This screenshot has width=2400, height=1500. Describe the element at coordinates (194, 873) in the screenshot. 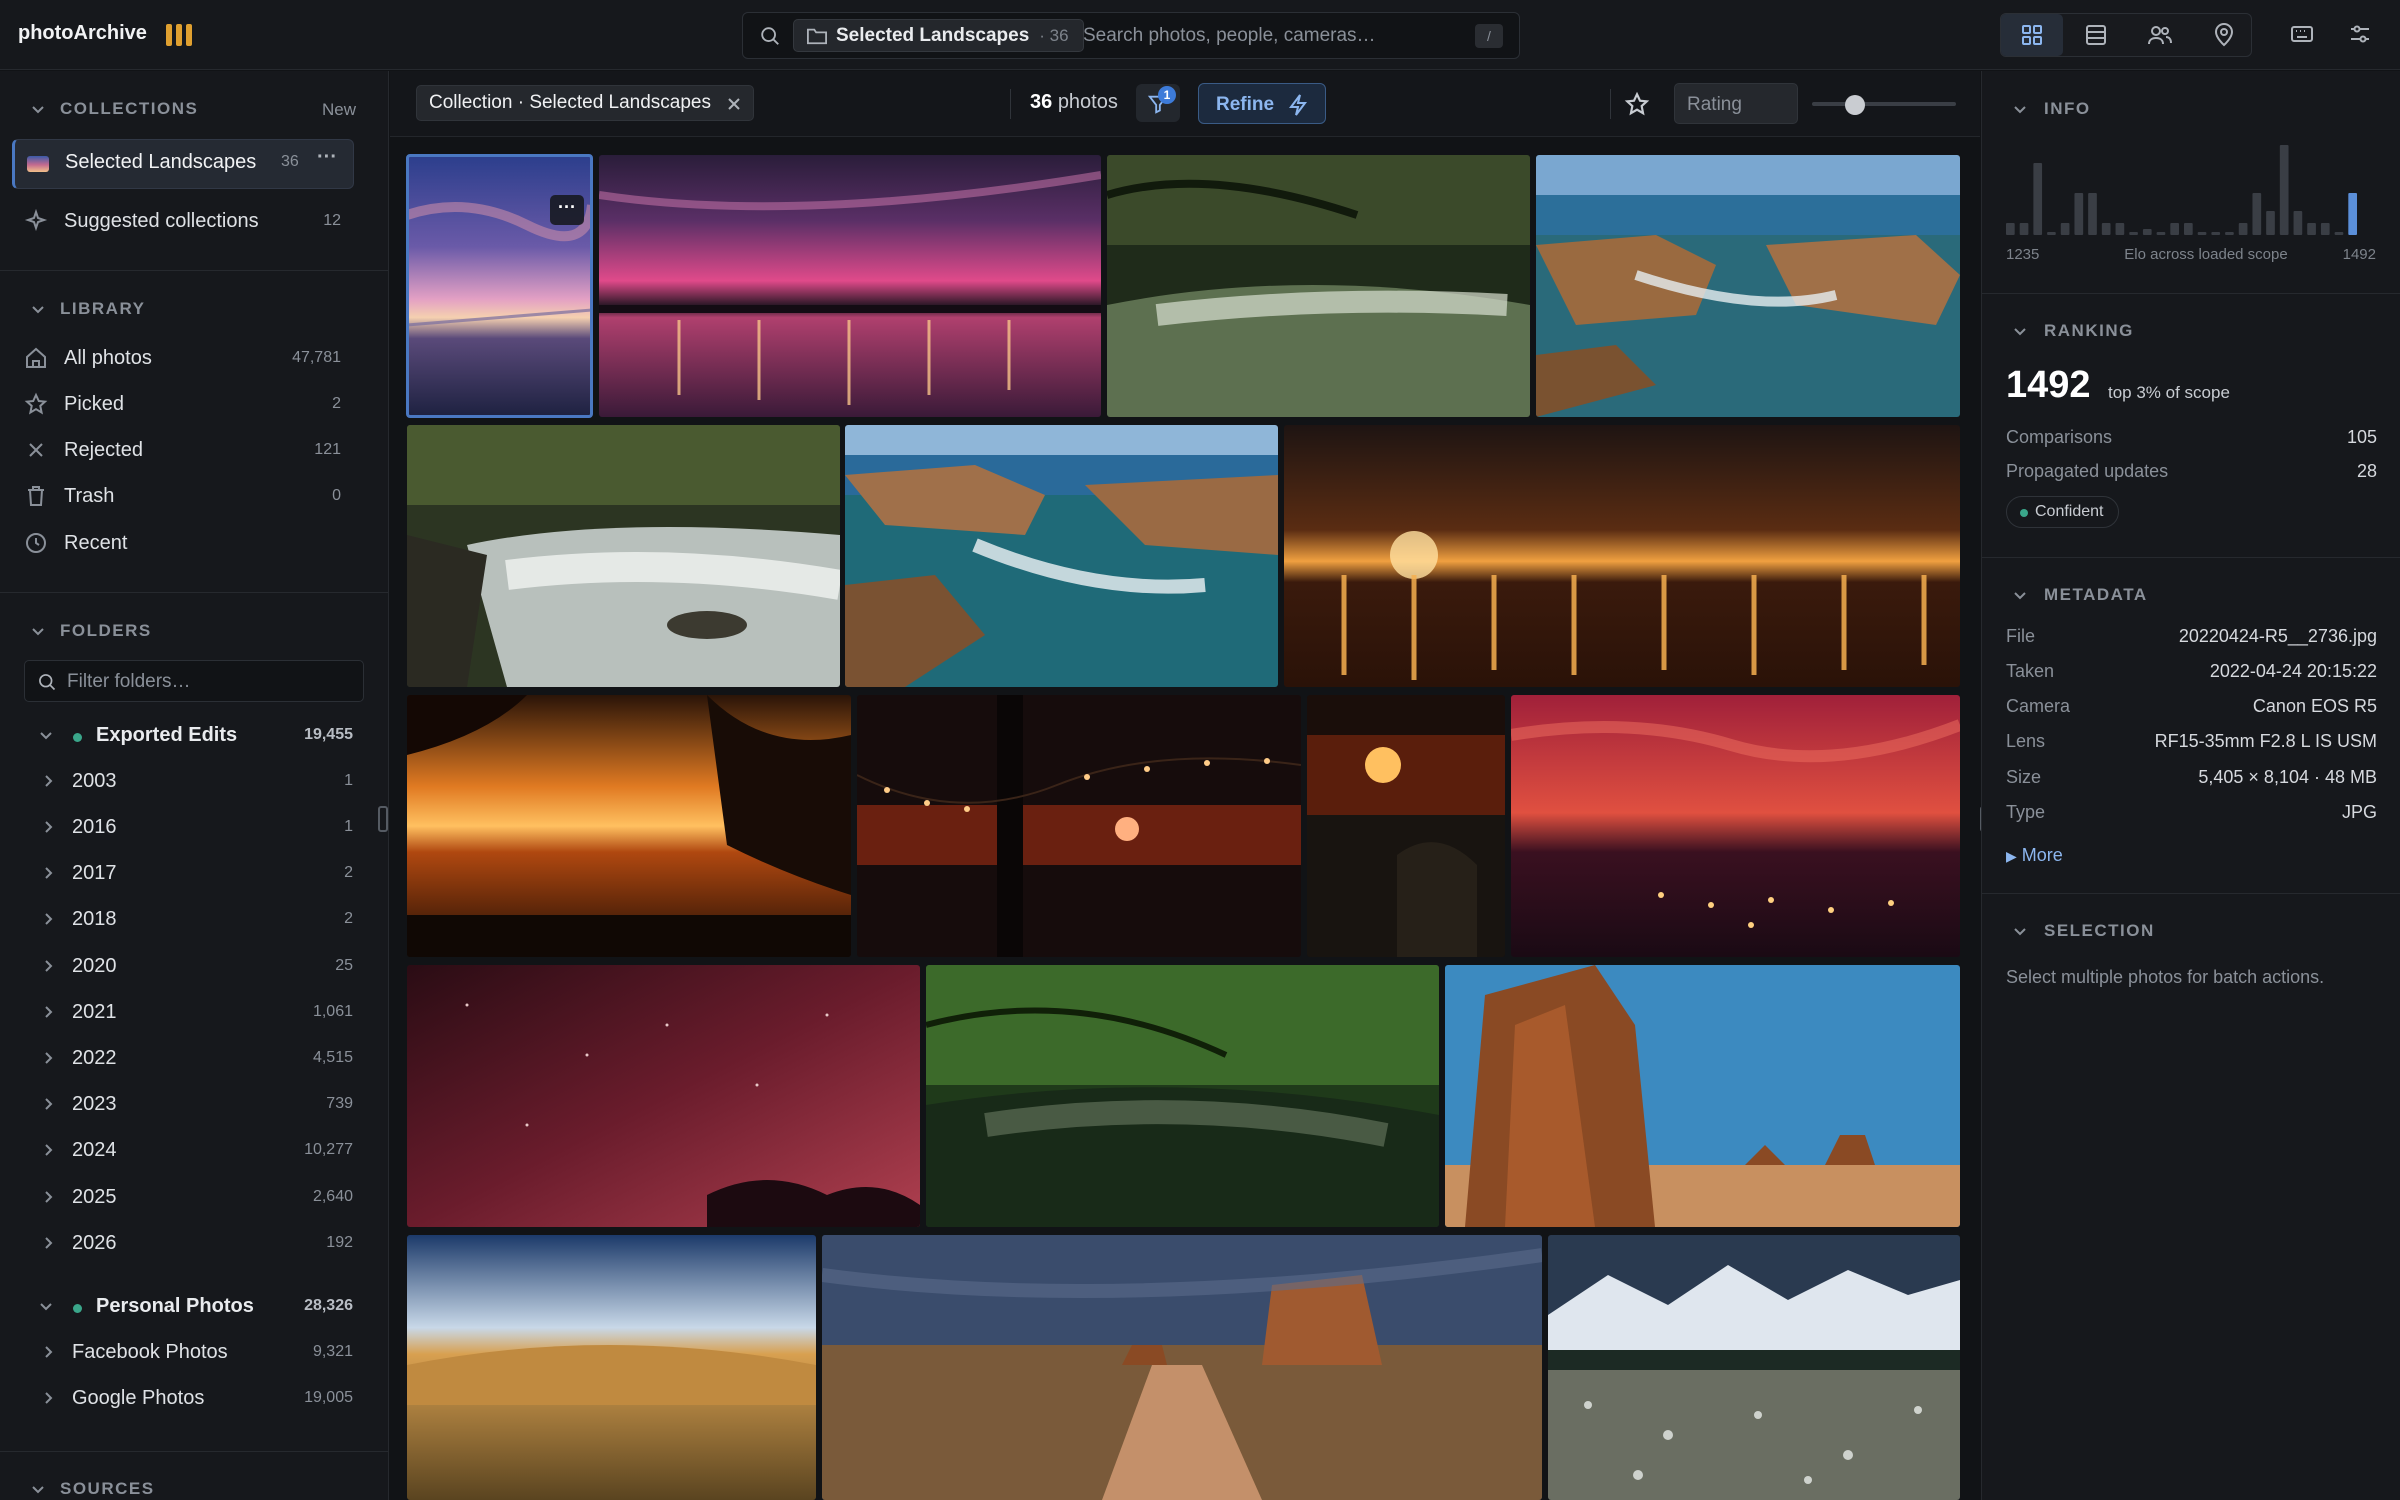

I see `folder-item-2017: 2017 2` at that location.